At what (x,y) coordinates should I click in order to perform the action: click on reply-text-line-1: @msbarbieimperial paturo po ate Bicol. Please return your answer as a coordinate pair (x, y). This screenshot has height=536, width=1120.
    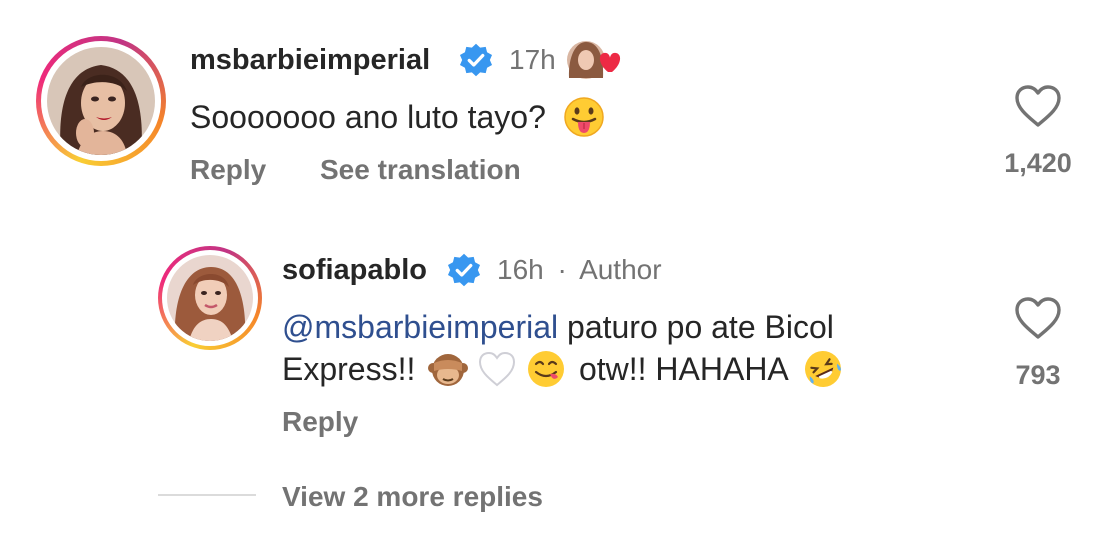
    Looking at the image, I should click on (558, 327).